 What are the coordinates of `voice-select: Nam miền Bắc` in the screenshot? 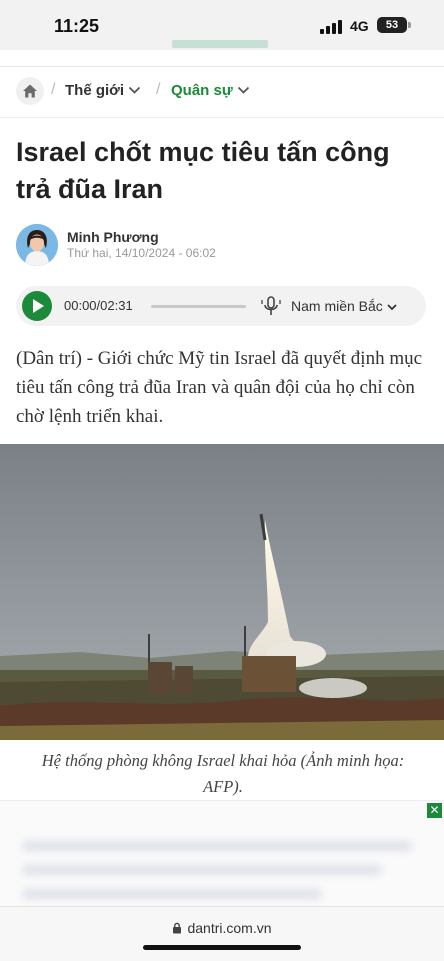 It's located at (344, 306).